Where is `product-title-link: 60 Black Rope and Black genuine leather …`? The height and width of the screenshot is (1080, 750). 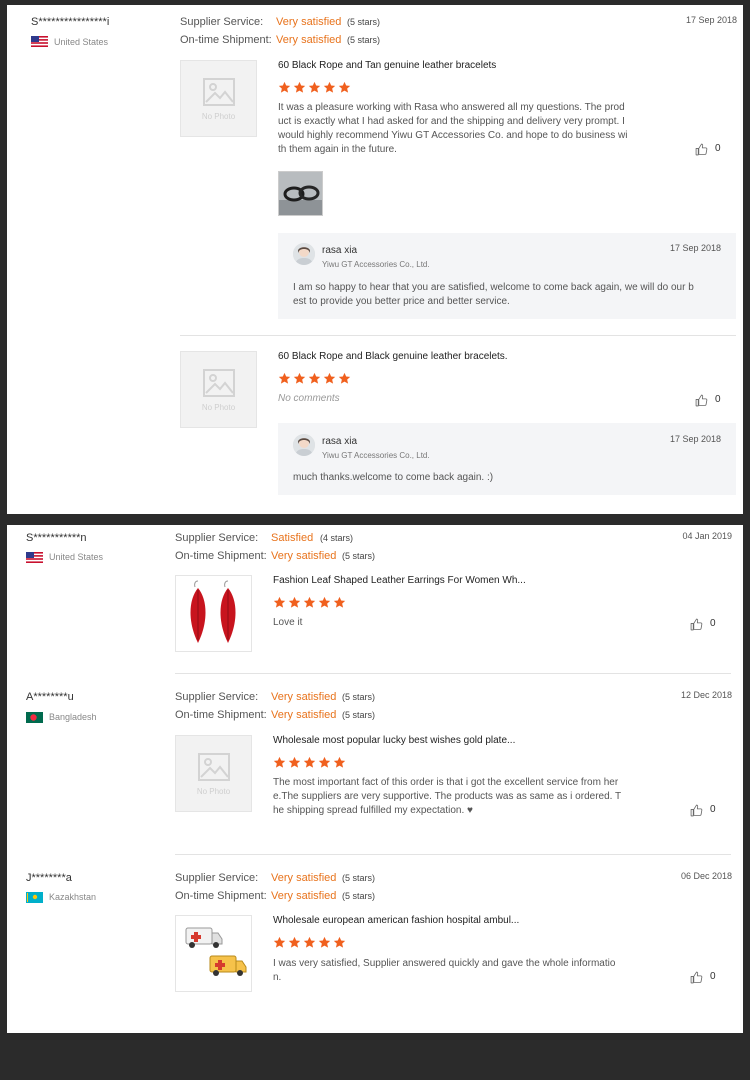 product-title-link: 60 Black Rope and Black genuine leather … is located at coordinates (393, 356).